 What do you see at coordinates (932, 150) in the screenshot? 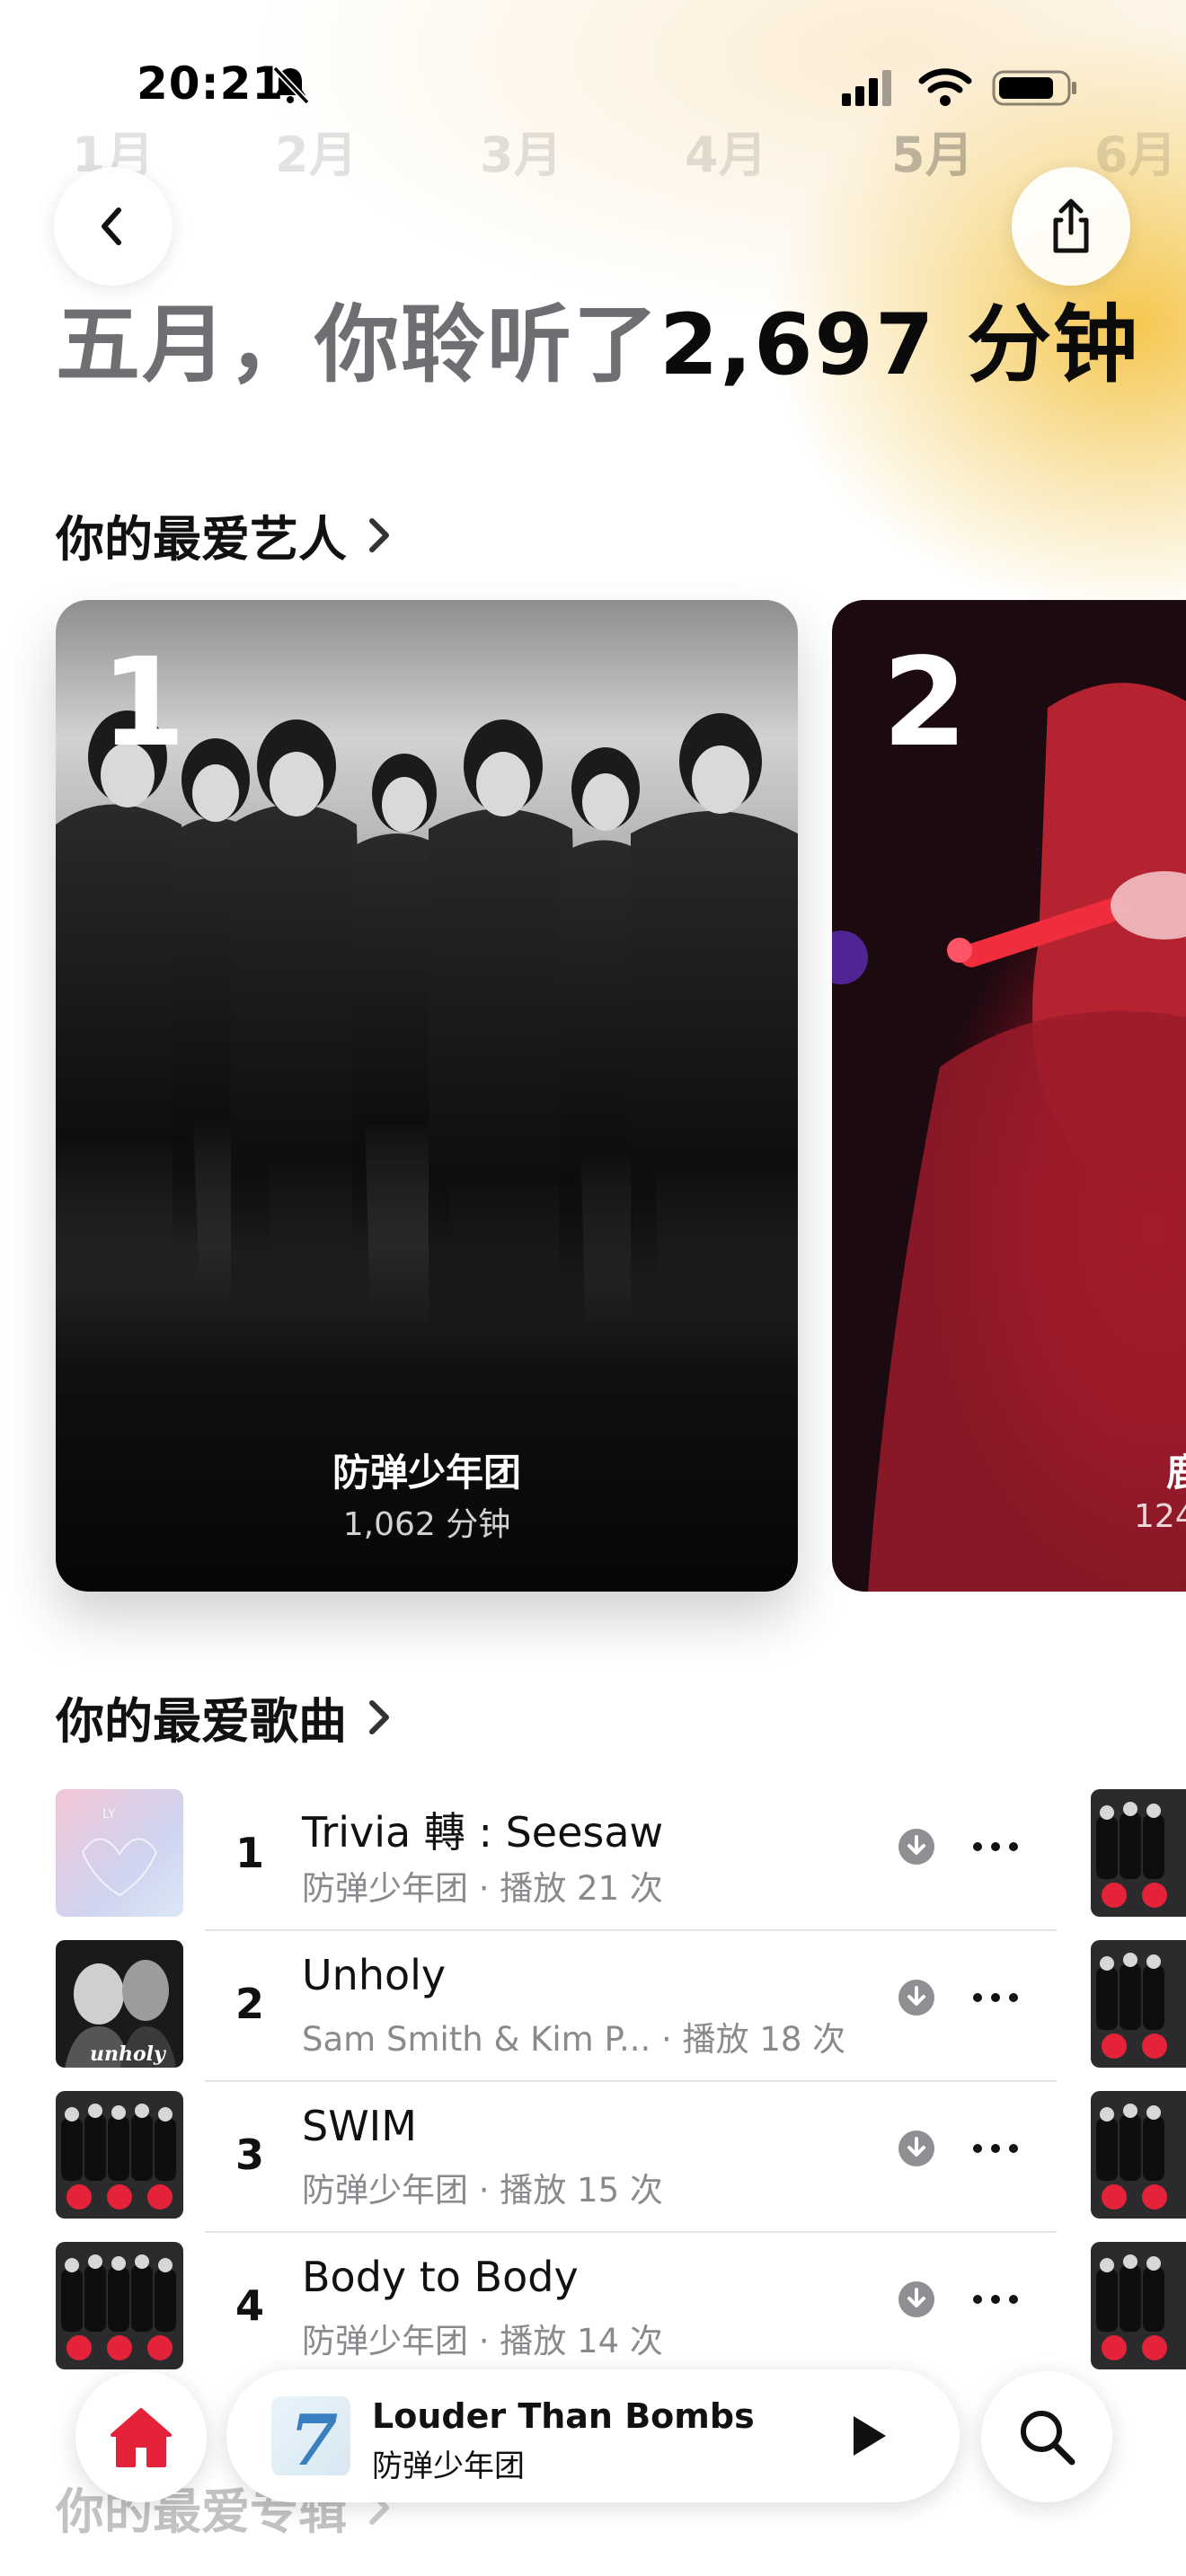
I see `month-tab-5: 5月` at bounding box center [932, 150].